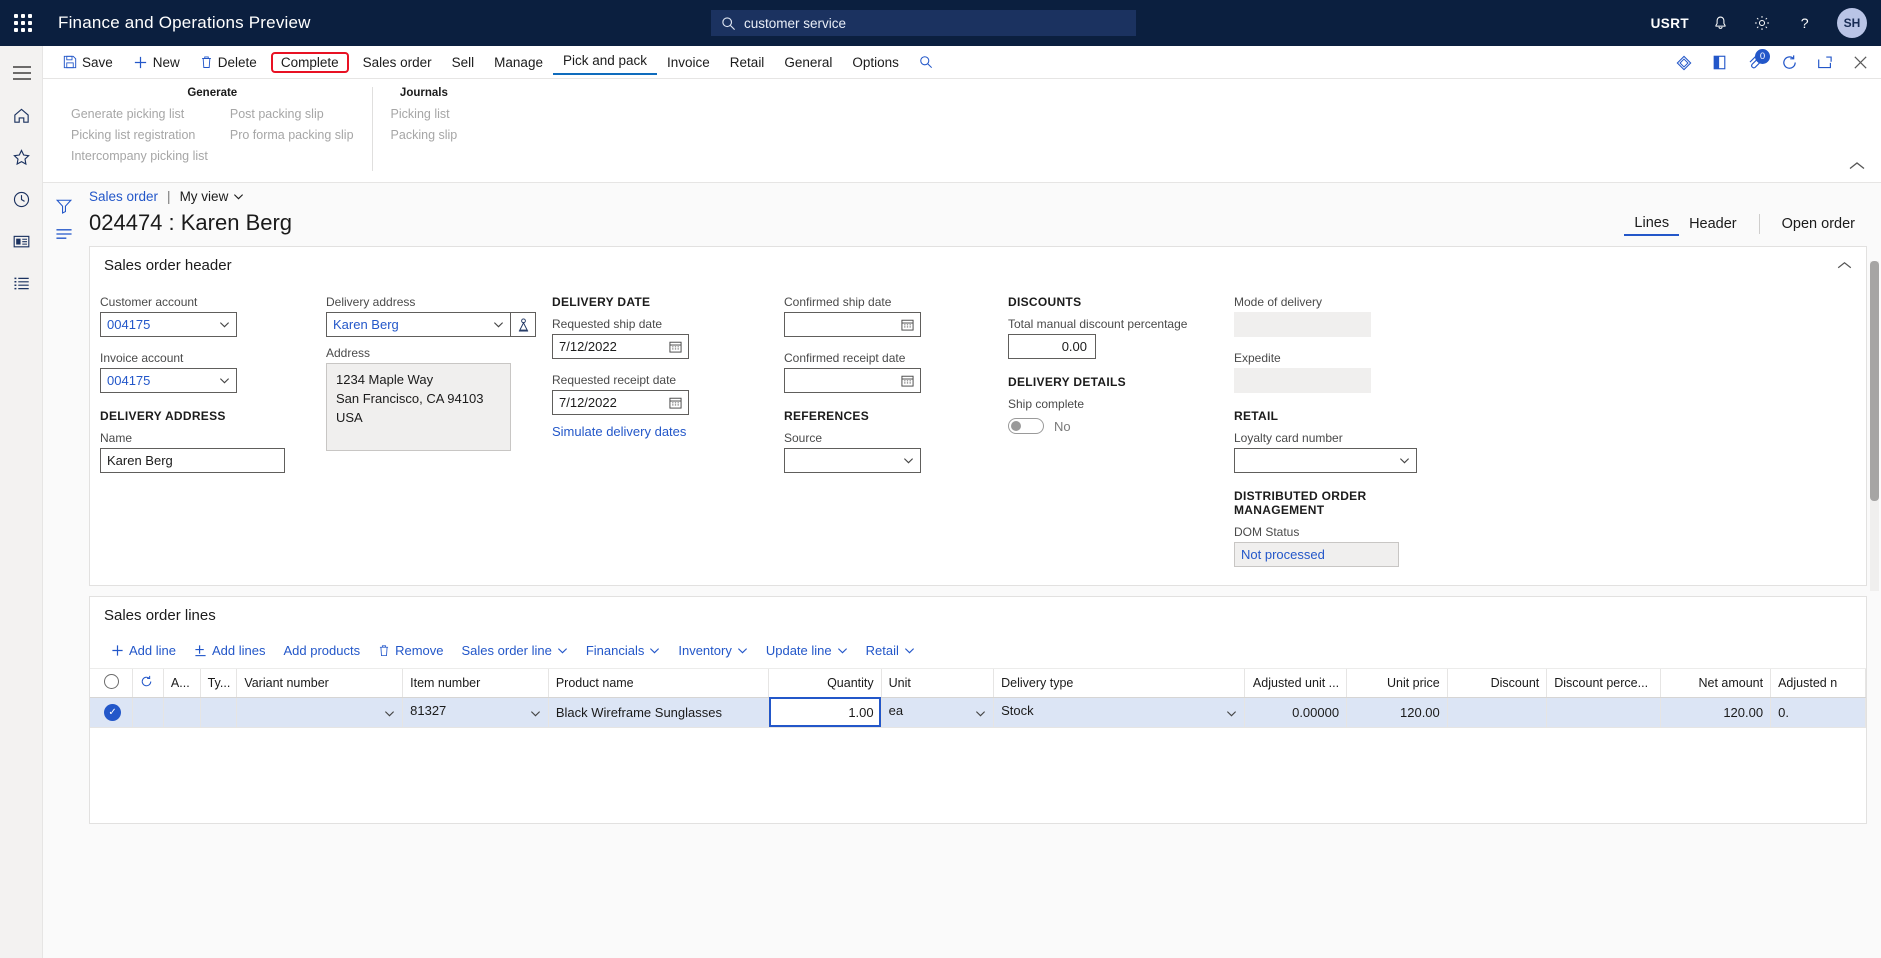  Describe the element at coordinates (688, 62) in the screenshot. I see `tab-invoice: Invoice` at that location.